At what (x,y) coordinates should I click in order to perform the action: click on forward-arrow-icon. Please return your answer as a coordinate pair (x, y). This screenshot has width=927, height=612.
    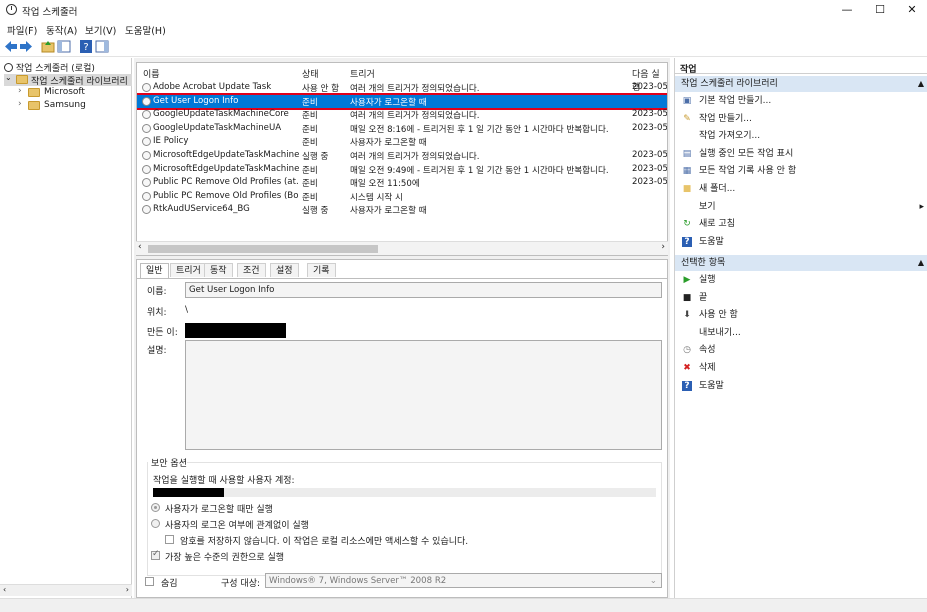
    Looking at the image, I should click on (26, 46).